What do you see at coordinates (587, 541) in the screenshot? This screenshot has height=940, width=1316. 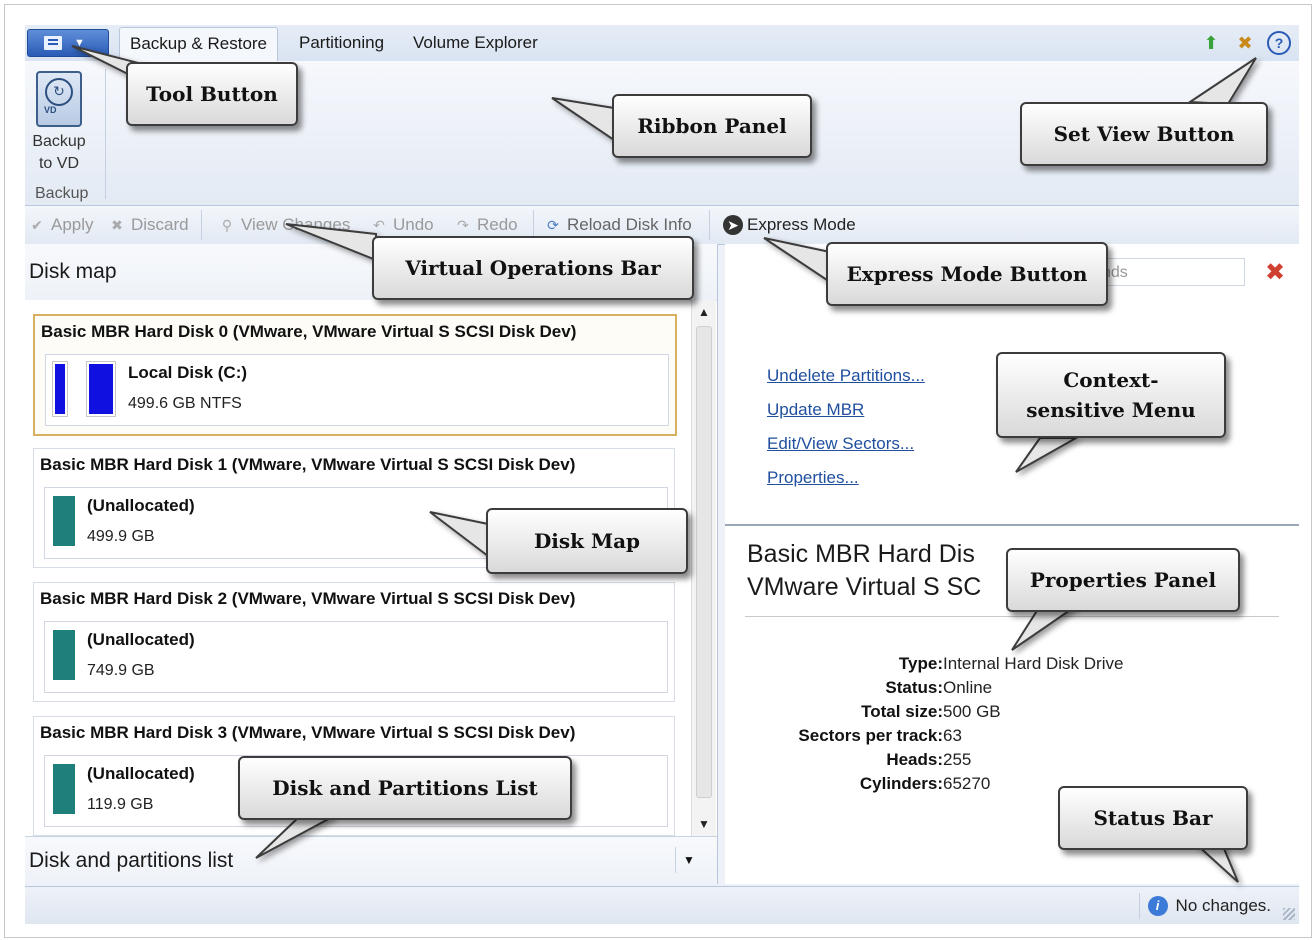 I see `callout-disk-map: Disk Map` at bounding box center [587, 541].